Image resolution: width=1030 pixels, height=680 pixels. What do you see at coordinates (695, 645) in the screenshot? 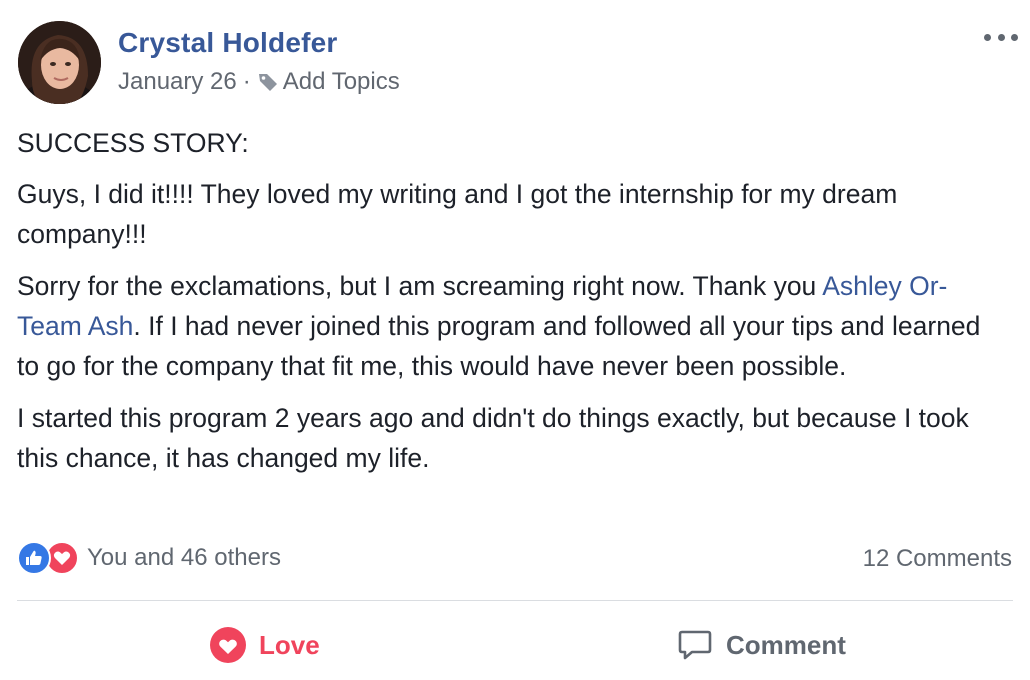
I see `comment-icon` at bounding box center [695, 645].